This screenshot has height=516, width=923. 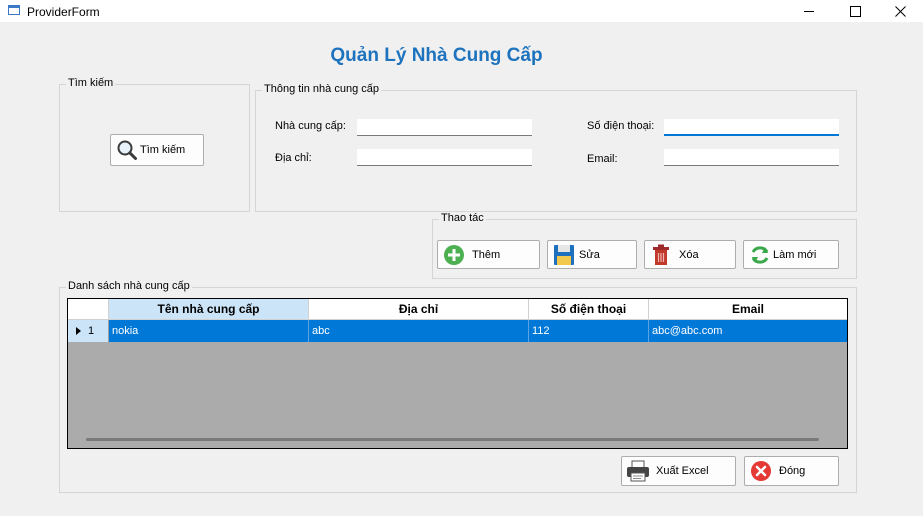 I want to click on phone-input, so click(x=751, y=127).